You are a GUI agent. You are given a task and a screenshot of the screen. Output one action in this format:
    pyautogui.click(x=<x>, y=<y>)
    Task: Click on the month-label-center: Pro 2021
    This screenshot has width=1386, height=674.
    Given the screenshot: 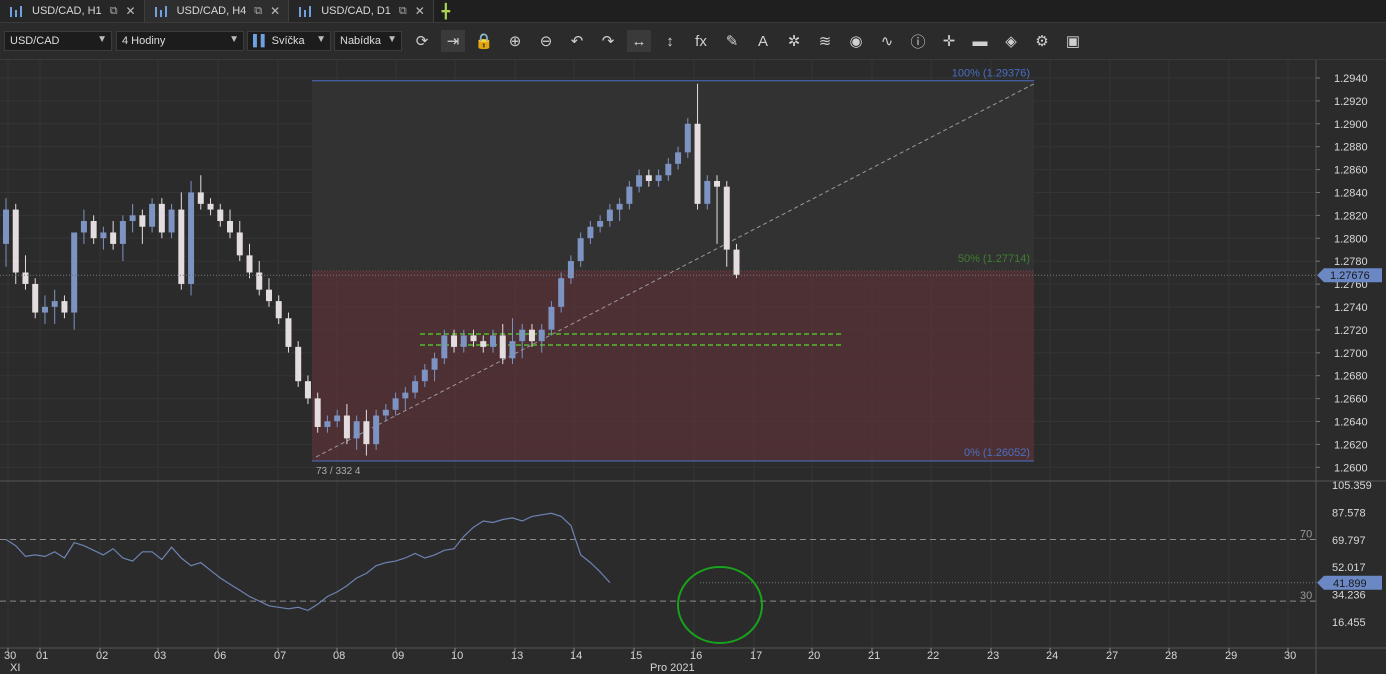 What is the action you would take?
    pyautogui.click(x=672, y=668)
    